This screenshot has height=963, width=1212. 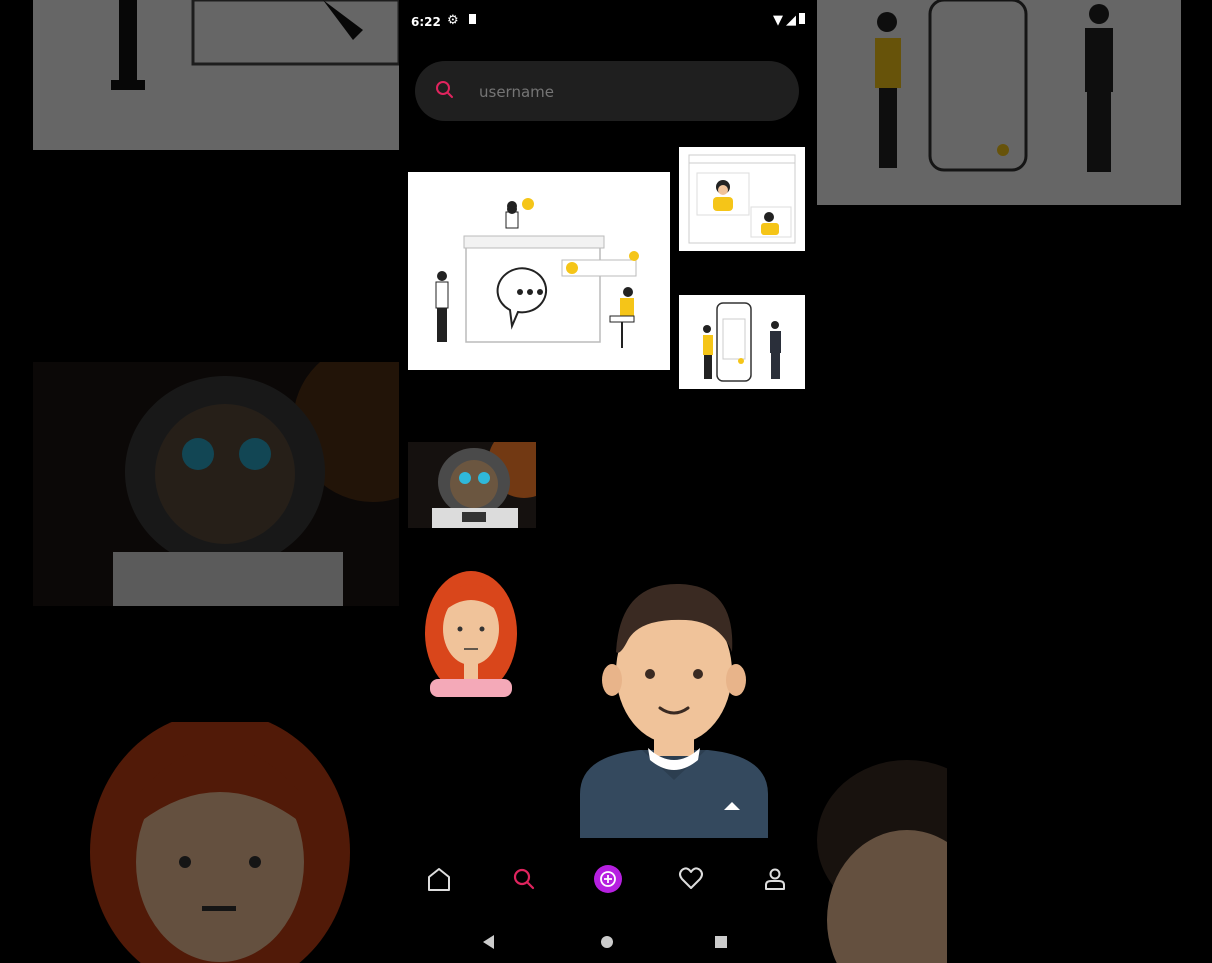 I want to click on chat-illustration, so click(x=537, y=273).